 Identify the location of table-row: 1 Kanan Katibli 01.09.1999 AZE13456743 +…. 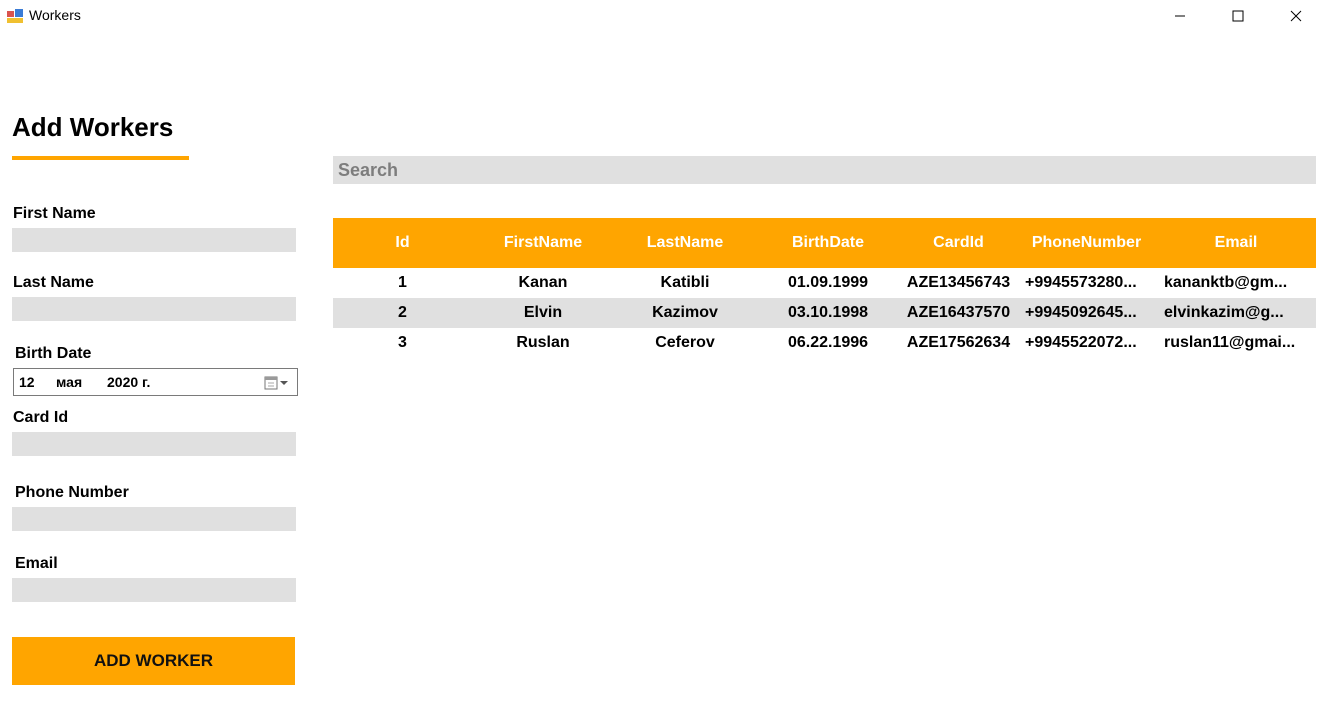
(824, 283).